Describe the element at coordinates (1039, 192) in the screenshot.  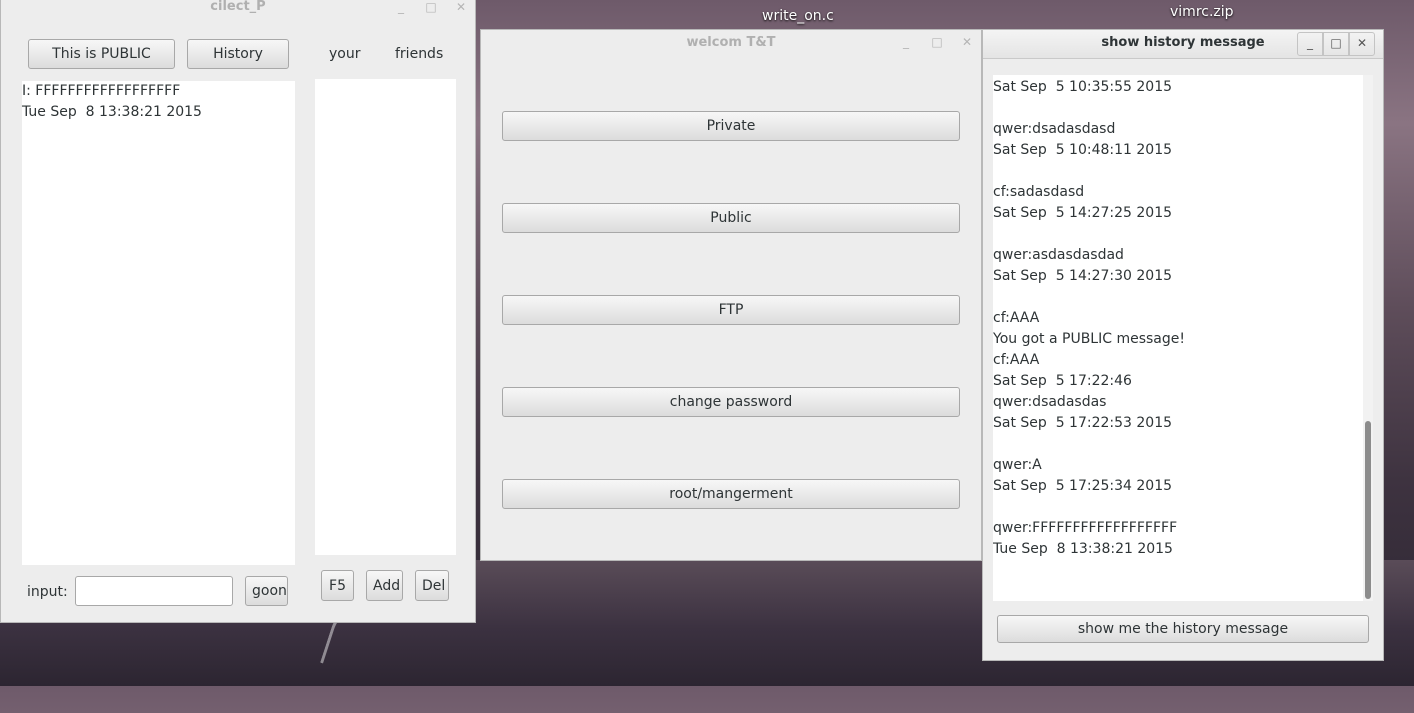
I see `history-line: cf:sadasdasd` at that location.